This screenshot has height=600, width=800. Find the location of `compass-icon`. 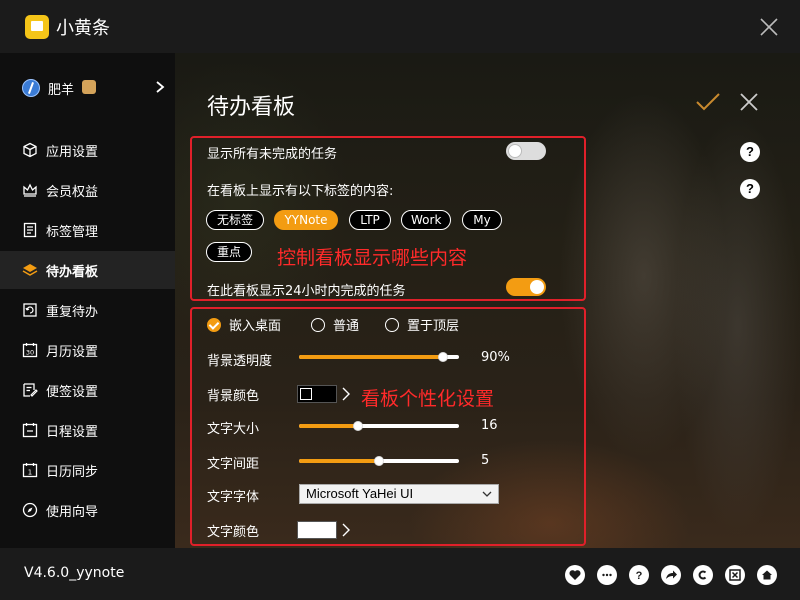

compass-icon is located at coordinates (30, 510).